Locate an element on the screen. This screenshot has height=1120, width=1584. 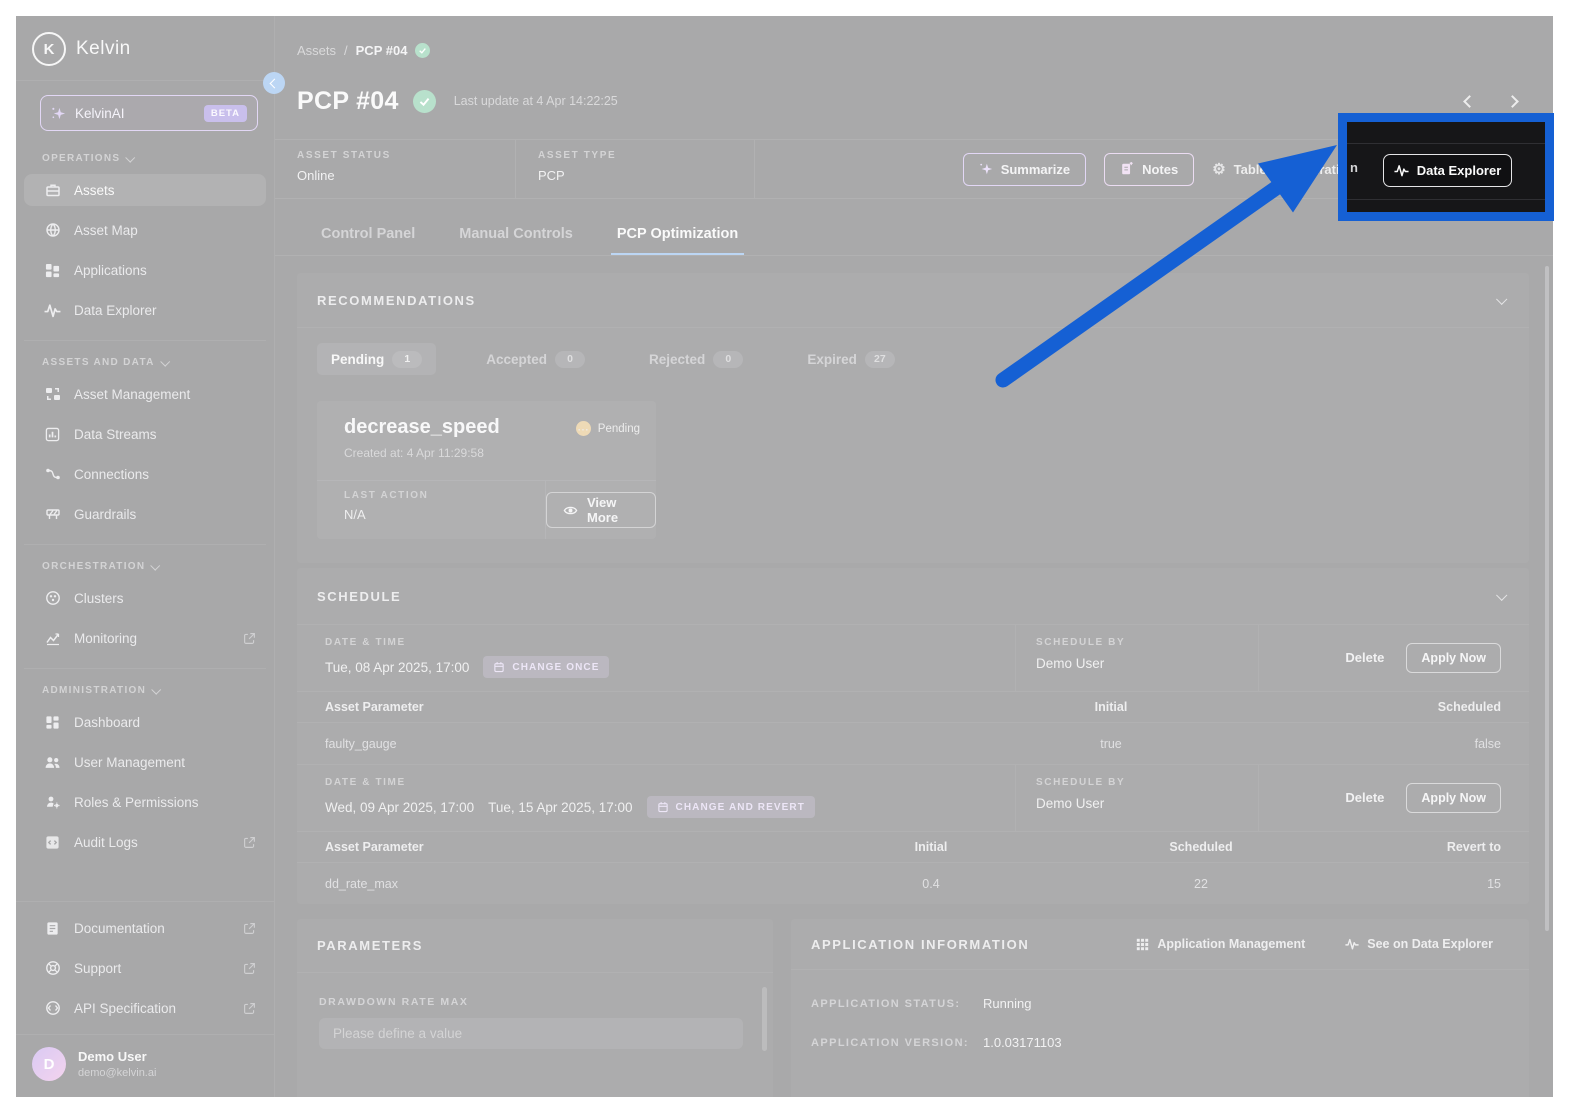
schedule-header: SCHEDULE is located at coordinates (913, 596).